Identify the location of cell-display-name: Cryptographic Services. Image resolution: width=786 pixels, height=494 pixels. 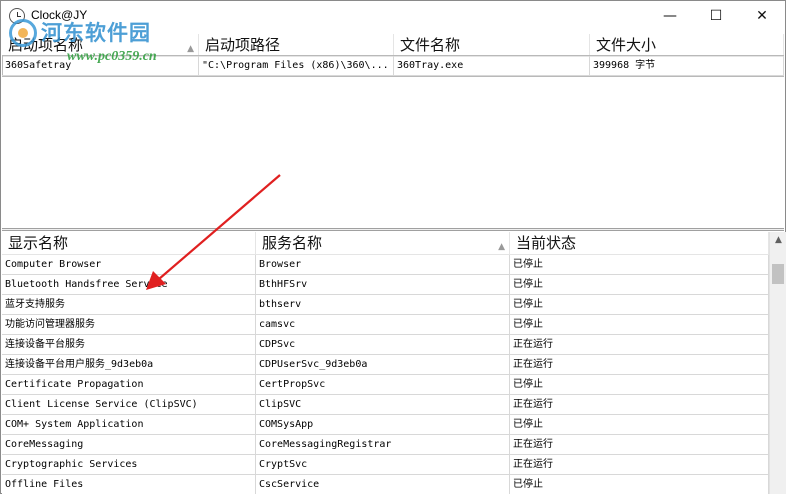
(129, 465).